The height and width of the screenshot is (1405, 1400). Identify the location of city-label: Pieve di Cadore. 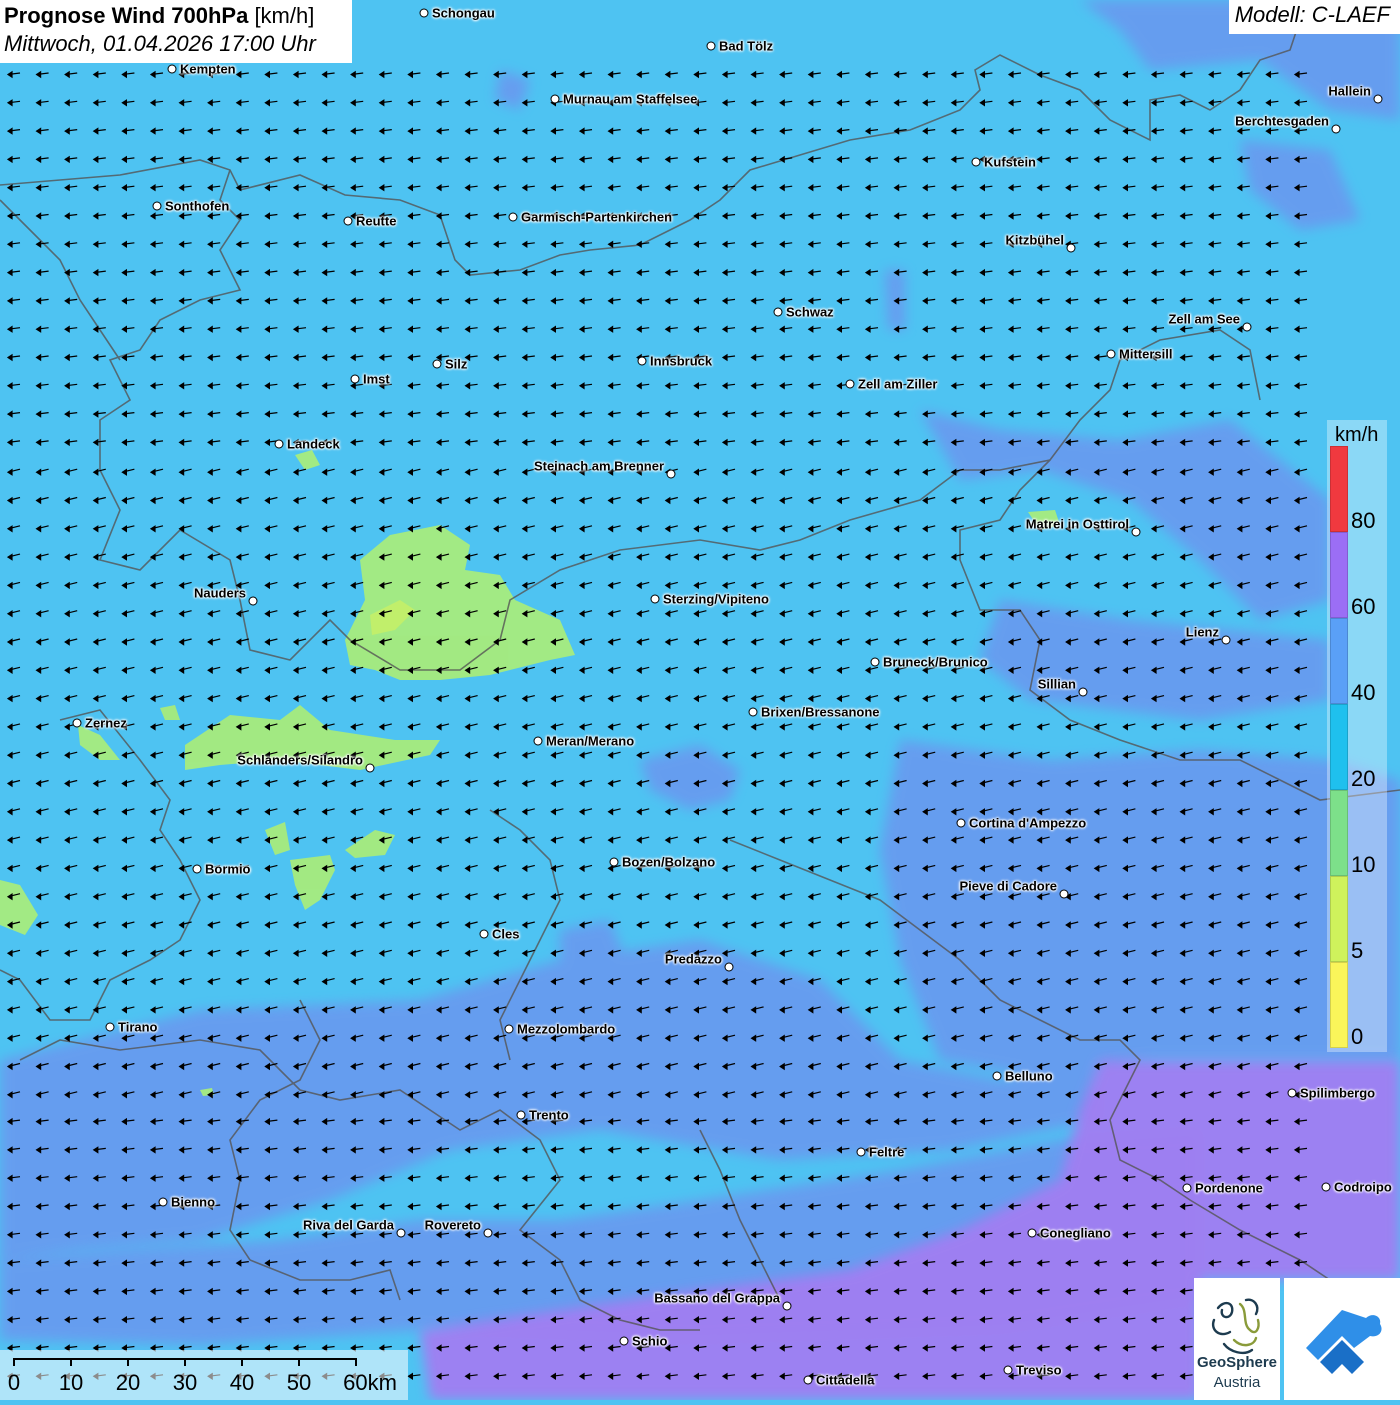
(1008, 886).